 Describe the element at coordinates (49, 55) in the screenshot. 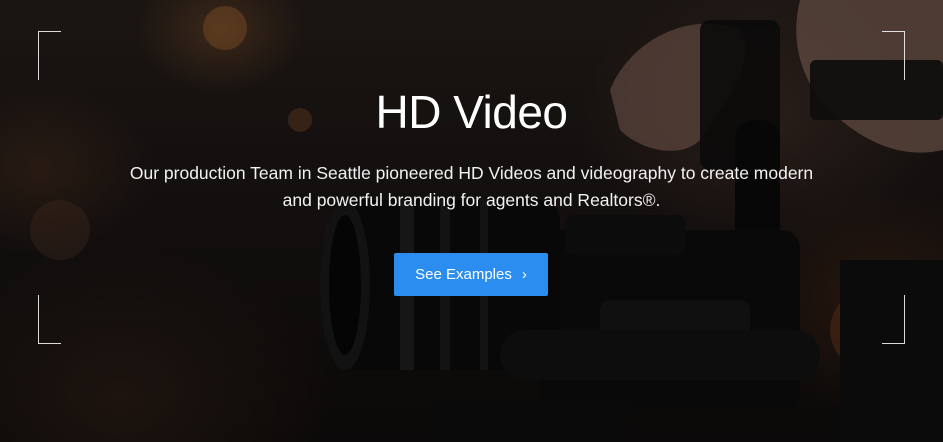

I see `frame-corner-top-left` at that location.